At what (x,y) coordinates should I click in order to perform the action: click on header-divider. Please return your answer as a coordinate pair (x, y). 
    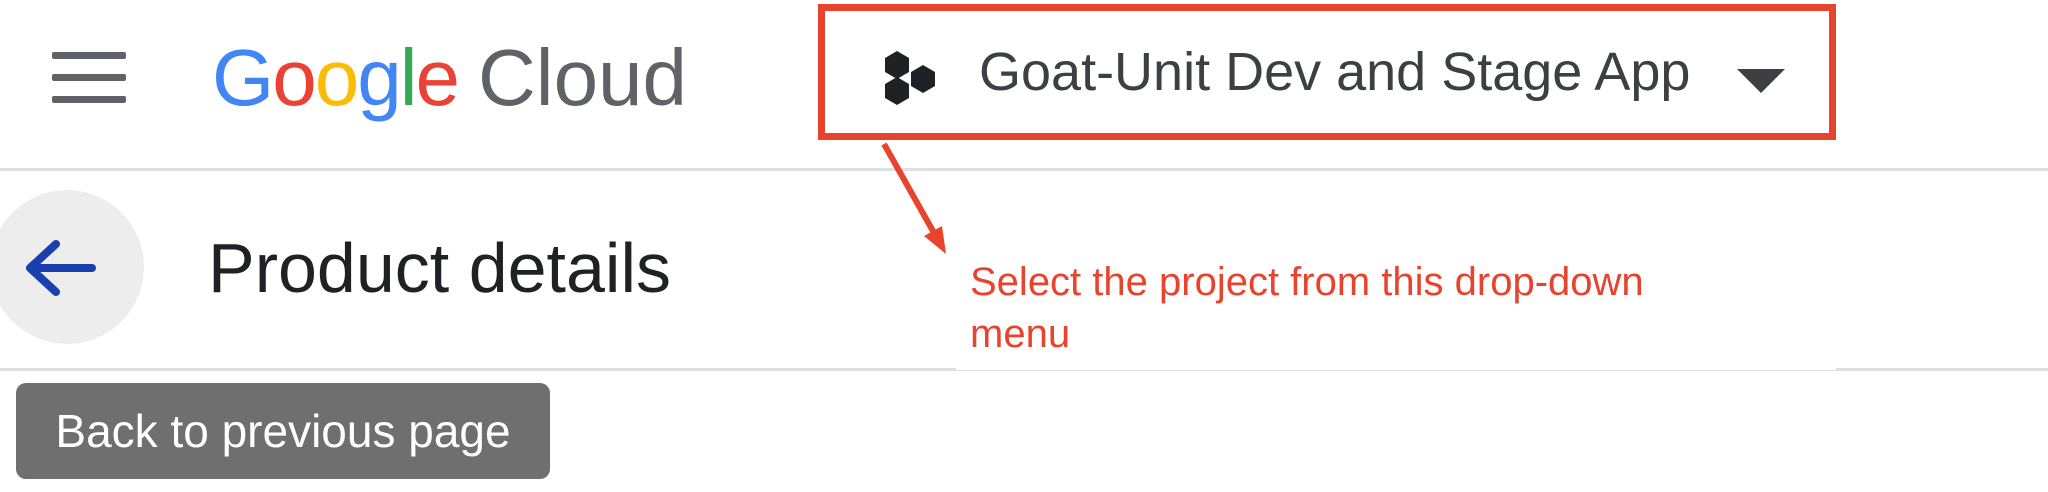
    Looking at the image, I should click on (1024, 169).